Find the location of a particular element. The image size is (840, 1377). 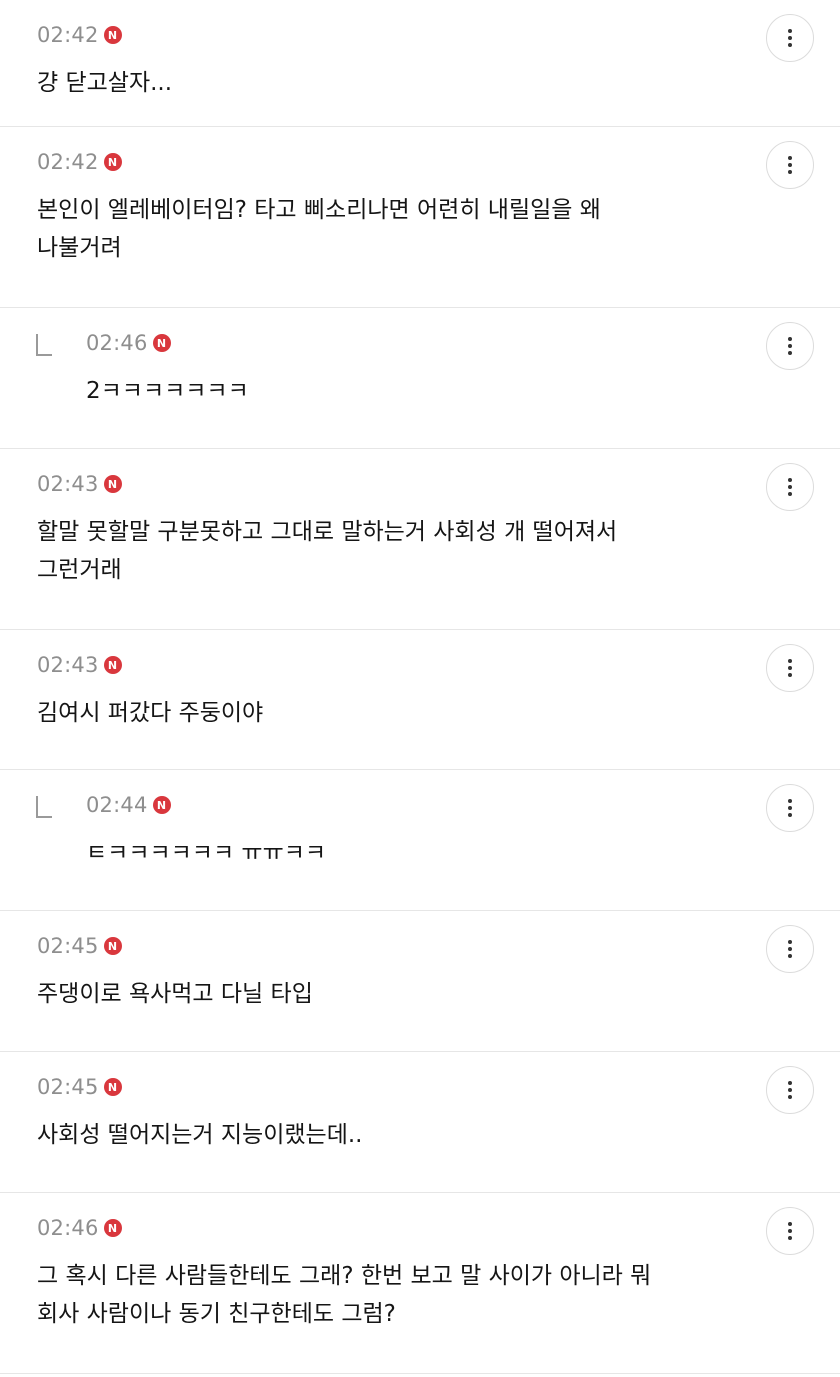

comment-text: 2ㅋㅋㅋㅋㅋㅋㅋ is located at coordinates (167, 391).